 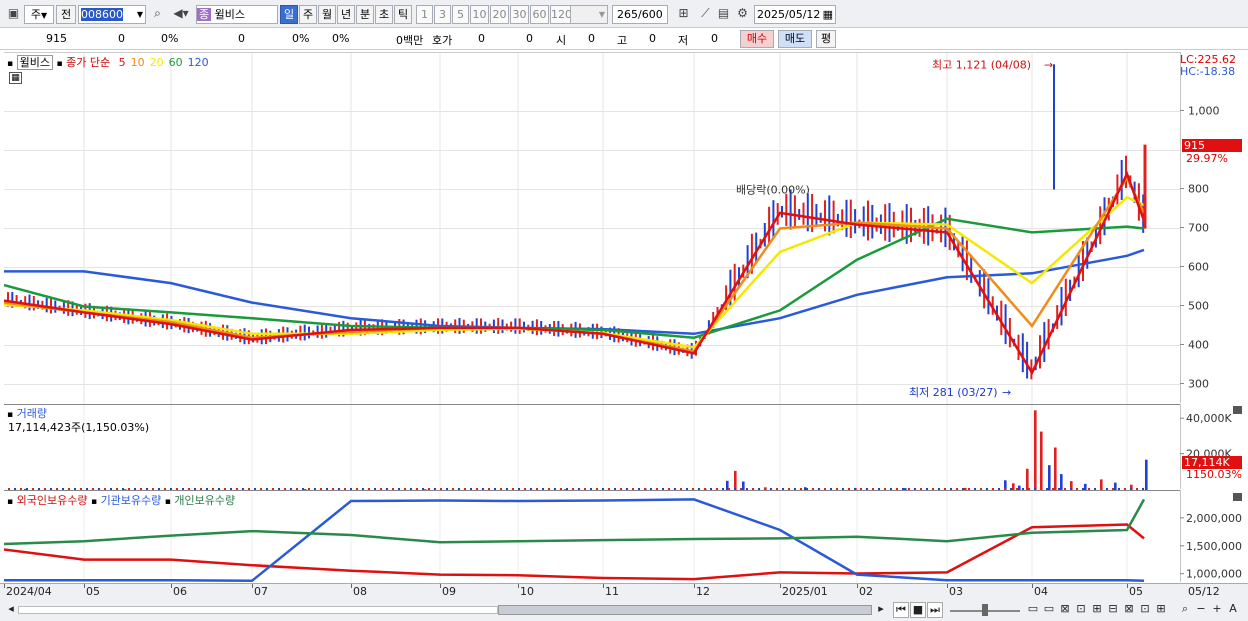 What do you see at coordinates (592, 447) in the screenshot?
I see `volume-chart` at bounding box center [592, 447].